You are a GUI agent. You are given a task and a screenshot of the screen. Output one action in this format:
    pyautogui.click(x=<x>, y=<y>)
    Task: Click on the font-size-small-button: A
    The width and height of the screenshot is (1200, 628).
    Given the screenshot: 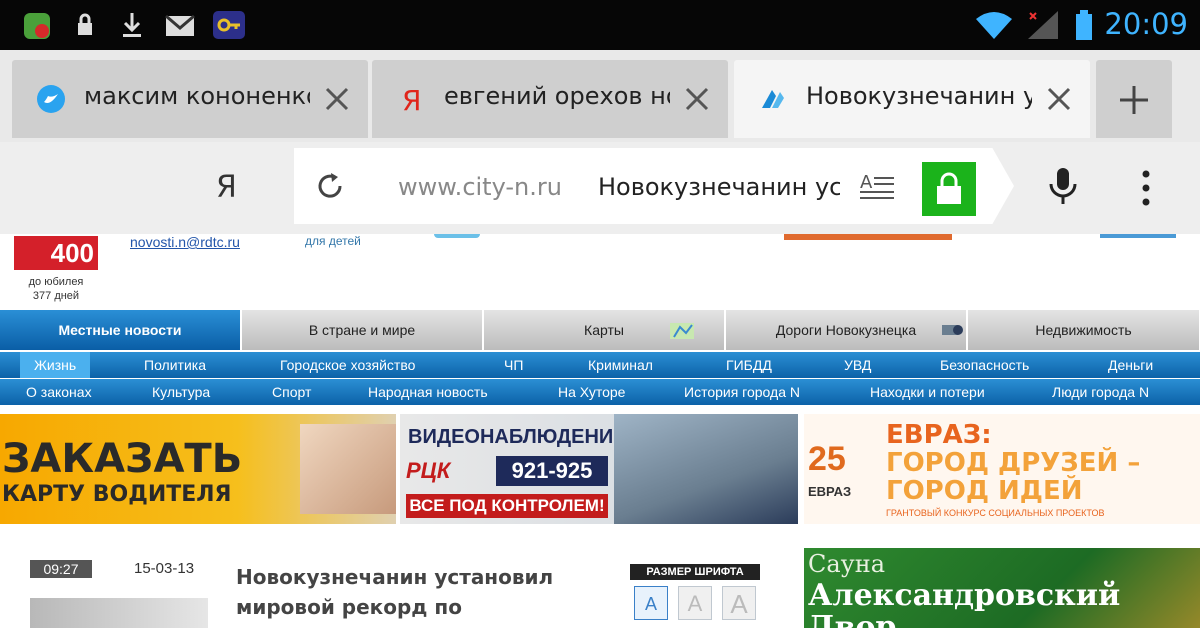 What is the action you would take?
    pyautogui.click(x=651, y=603)
    